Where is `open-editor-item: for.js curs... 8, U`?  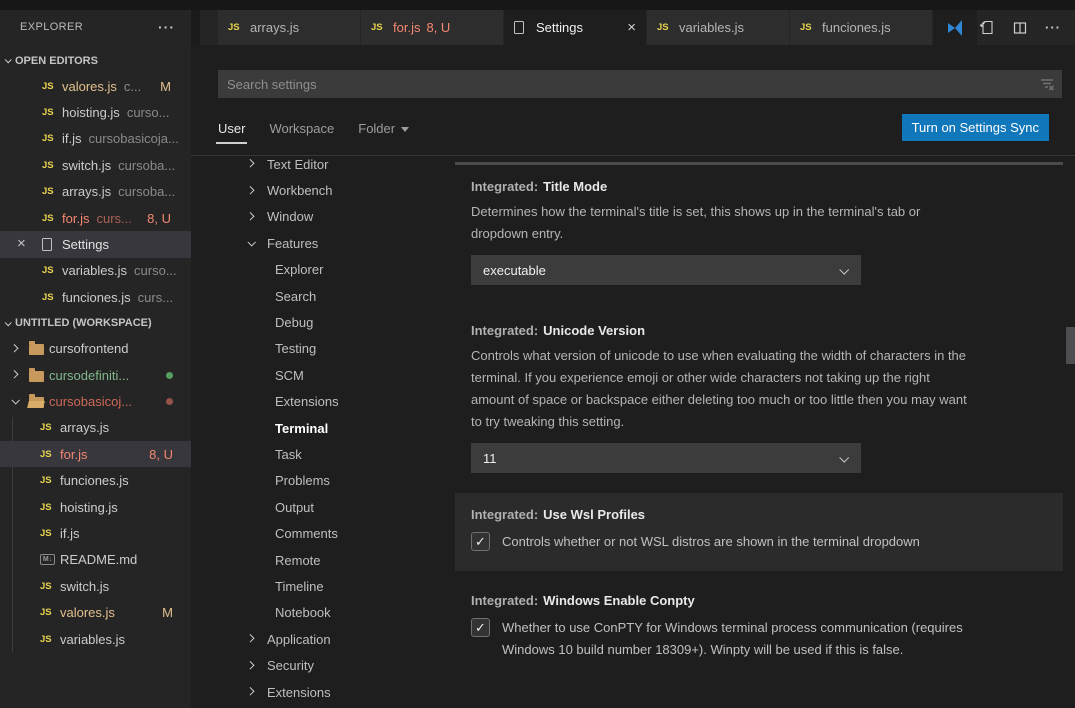
open-editor-item: for.js curs... 8, U is located at coordinates (95, 218).